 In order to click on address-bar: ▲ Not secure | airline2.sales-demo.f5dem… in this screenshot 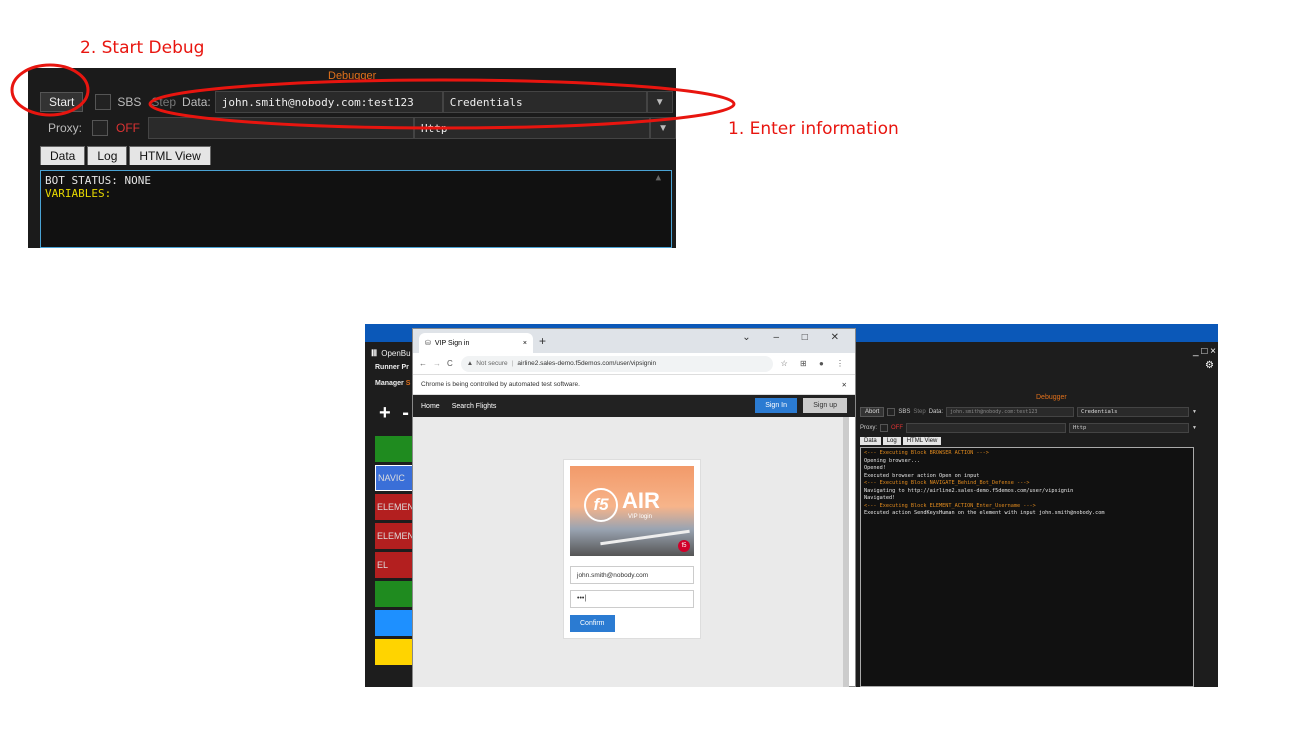, I will do `click(616, 363)`.